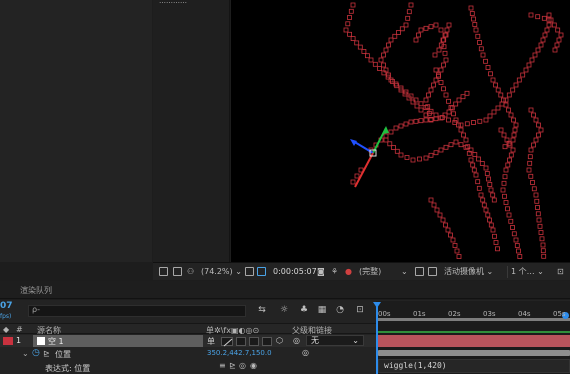 The height and width of the screenshot is (374, 570). Describe the element at coordinates (242, 365) in the screenshot. I see `expression-pickwhip-icon: ◎` at that location.